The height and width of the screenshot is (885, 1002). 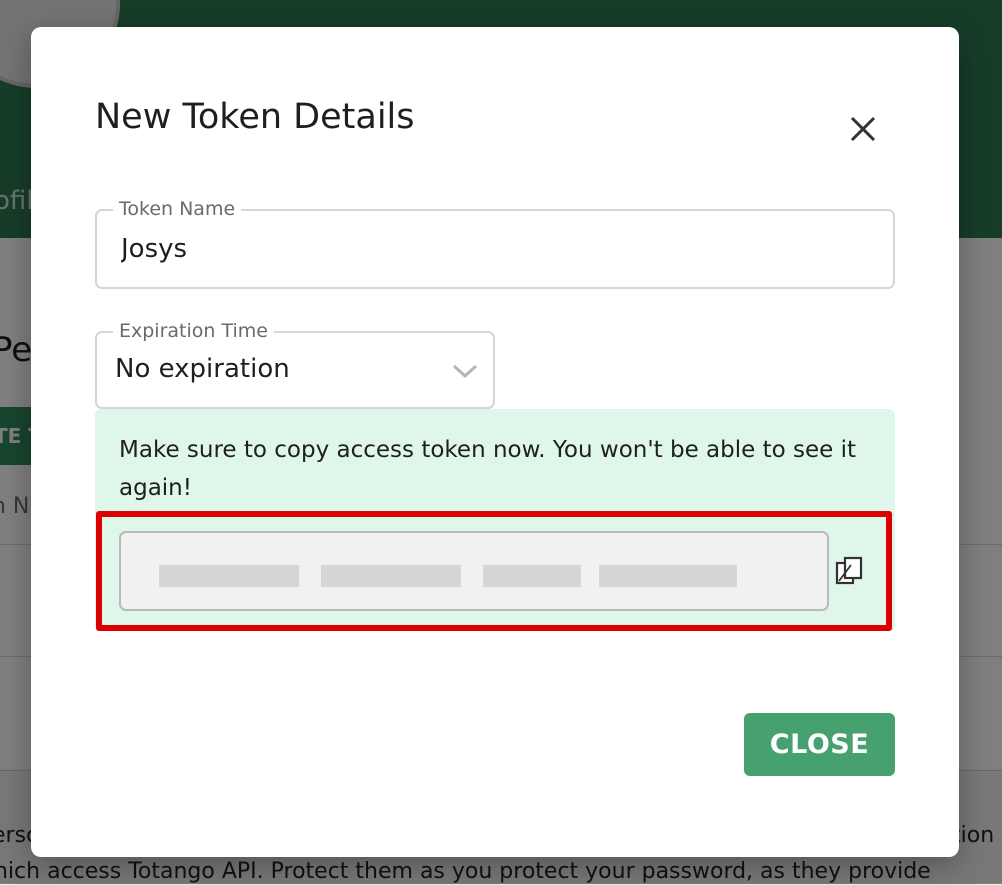 I want to click on expiration-label: Expiration Time, so click(x=193, y=331).